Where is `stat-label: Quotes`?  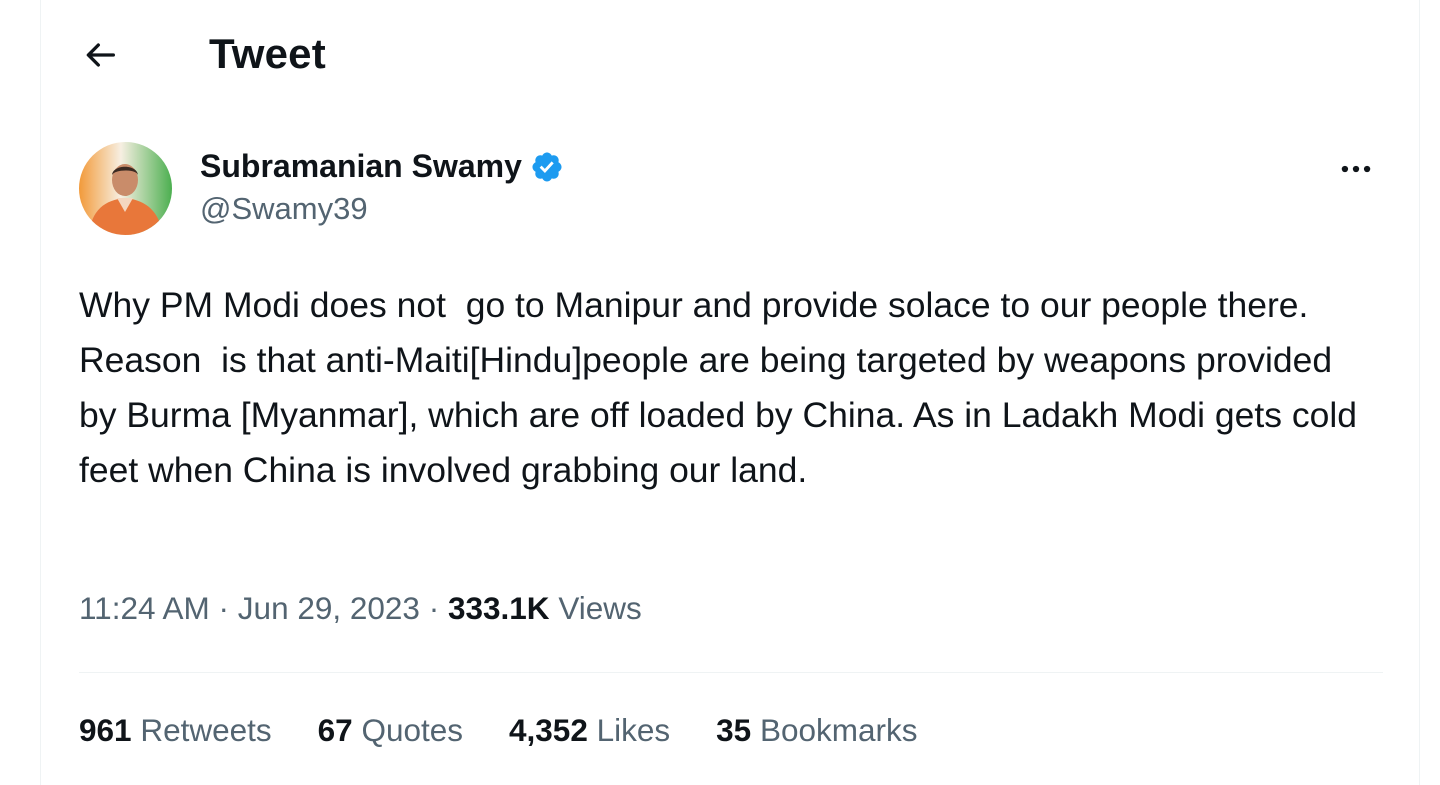 stat-label: Quotes is located at coordinates (412, 730).